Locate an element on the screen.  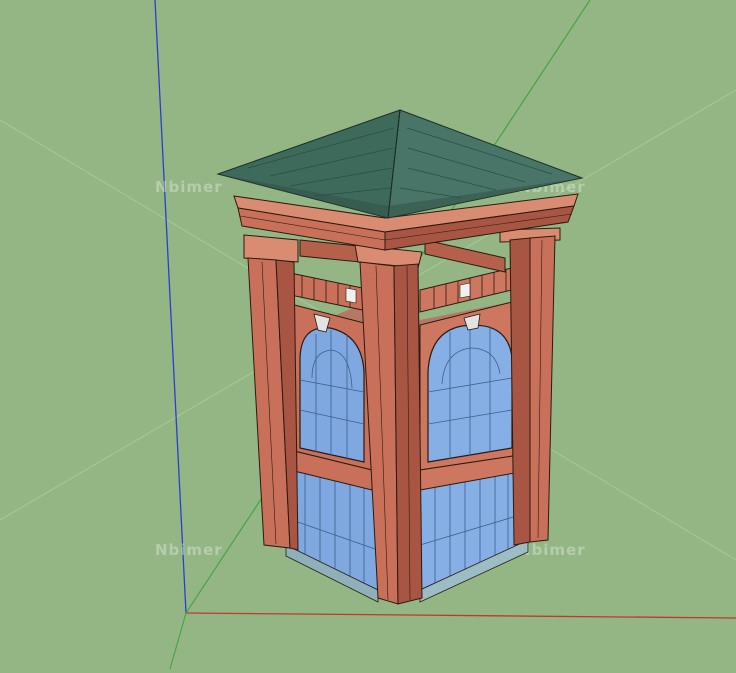
right-pillar-side is located at coordinates (520, 391).